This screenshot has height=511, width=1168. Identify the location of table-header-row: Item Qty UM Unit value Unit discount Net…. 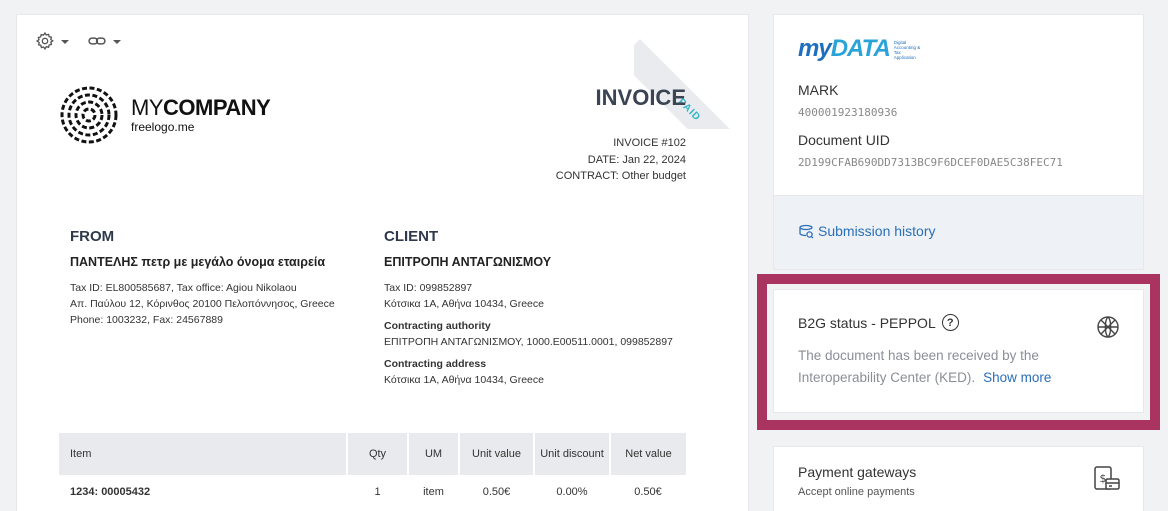
(372, 454).